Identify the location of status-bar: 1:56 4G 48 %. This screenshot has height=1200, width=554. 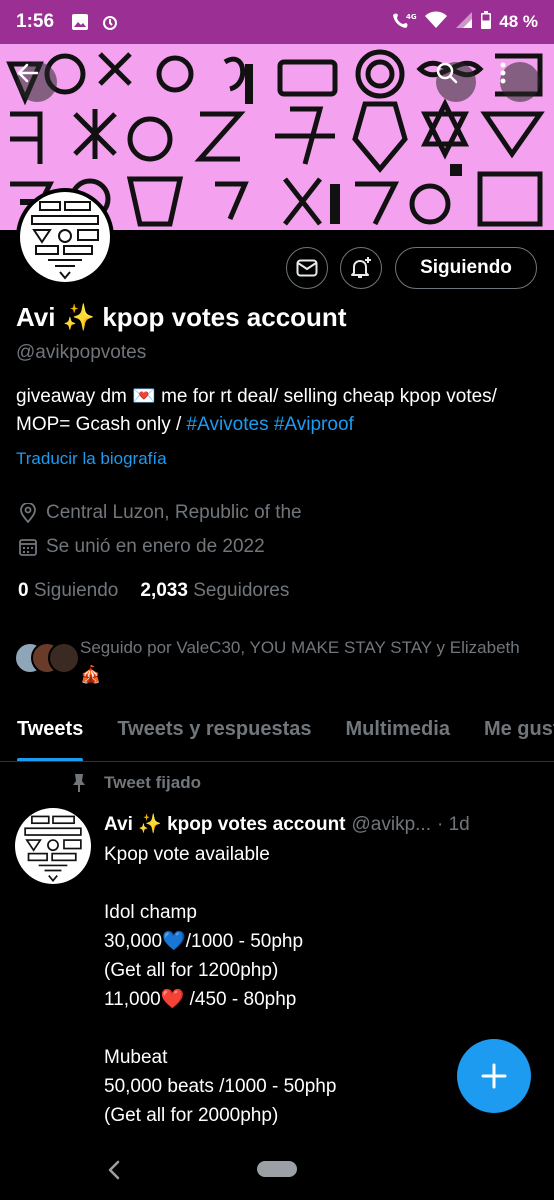
(277, 22).